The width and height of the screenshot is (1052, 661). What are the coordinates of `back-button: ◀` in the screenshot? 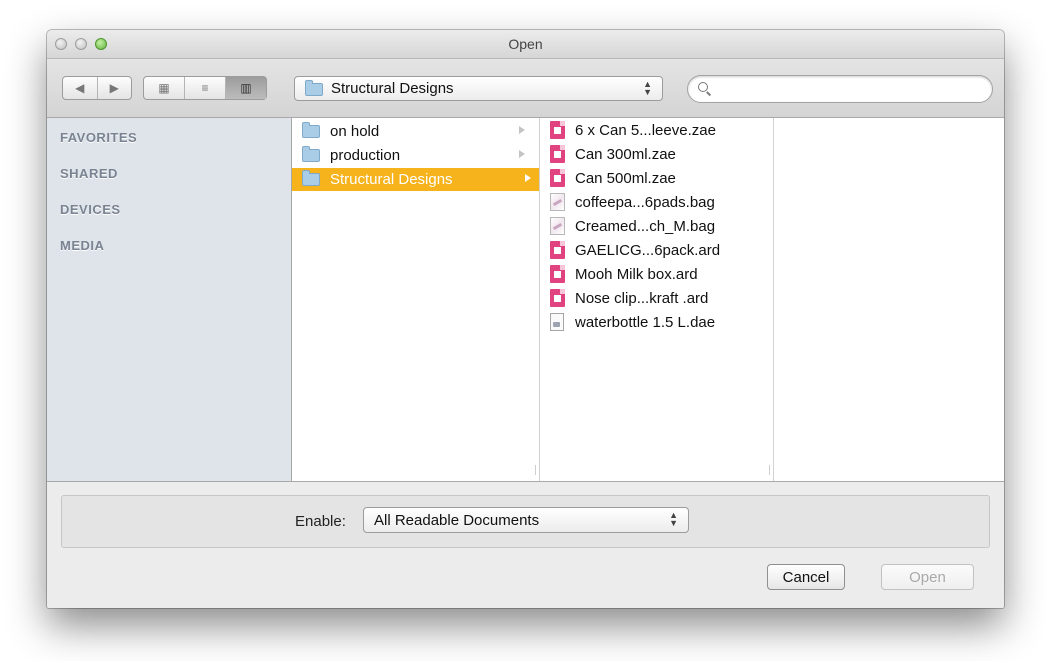 It's located at (80, 88).